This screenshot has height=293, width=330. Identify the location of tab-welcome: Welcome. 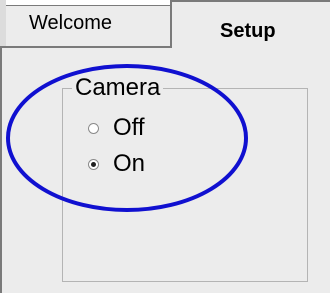
(86, 26).